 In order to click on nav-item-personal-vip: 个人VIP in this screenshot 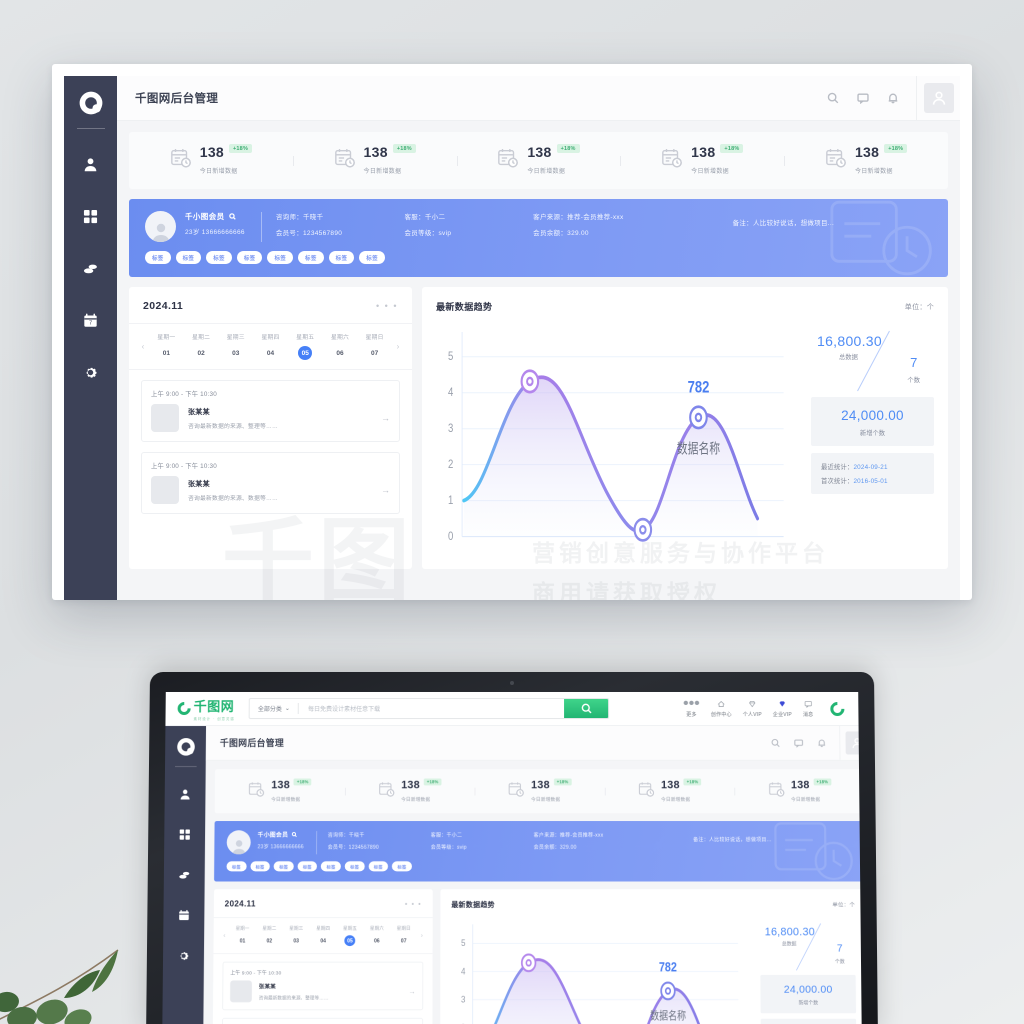, I will do `click(752, 708)`.